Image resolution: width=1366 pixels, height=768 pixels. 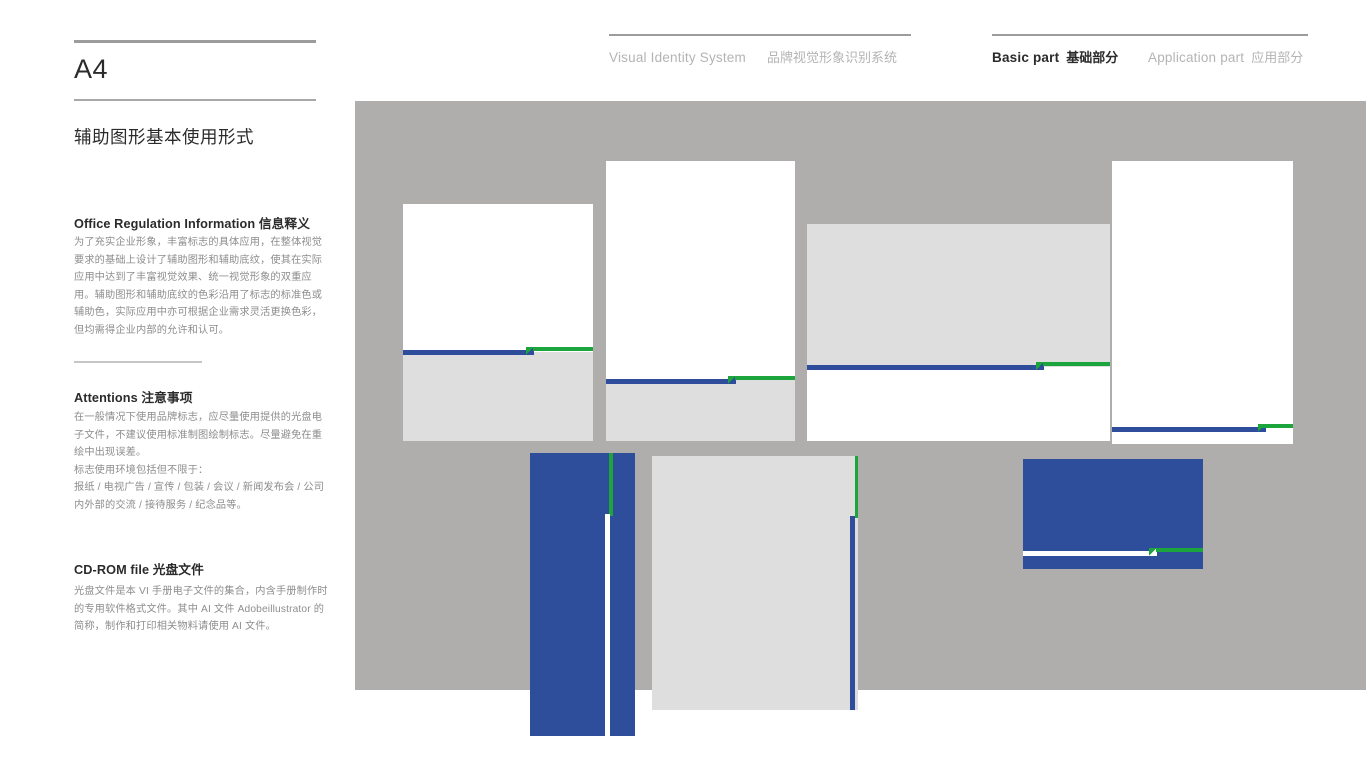 I want to click on header-vis-en: Visual Identity System, so click(x=677, y=57).